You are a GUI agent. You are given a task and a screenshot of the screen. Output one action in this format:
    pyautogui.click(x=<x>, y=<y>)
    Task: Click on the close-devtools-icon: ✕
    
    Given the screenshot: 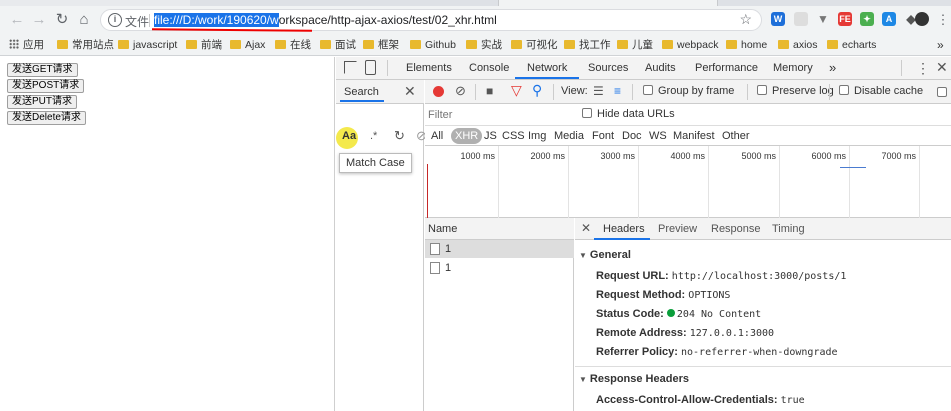 What is the action you would take?
    pyautogui.click(x=942, y=67)
    